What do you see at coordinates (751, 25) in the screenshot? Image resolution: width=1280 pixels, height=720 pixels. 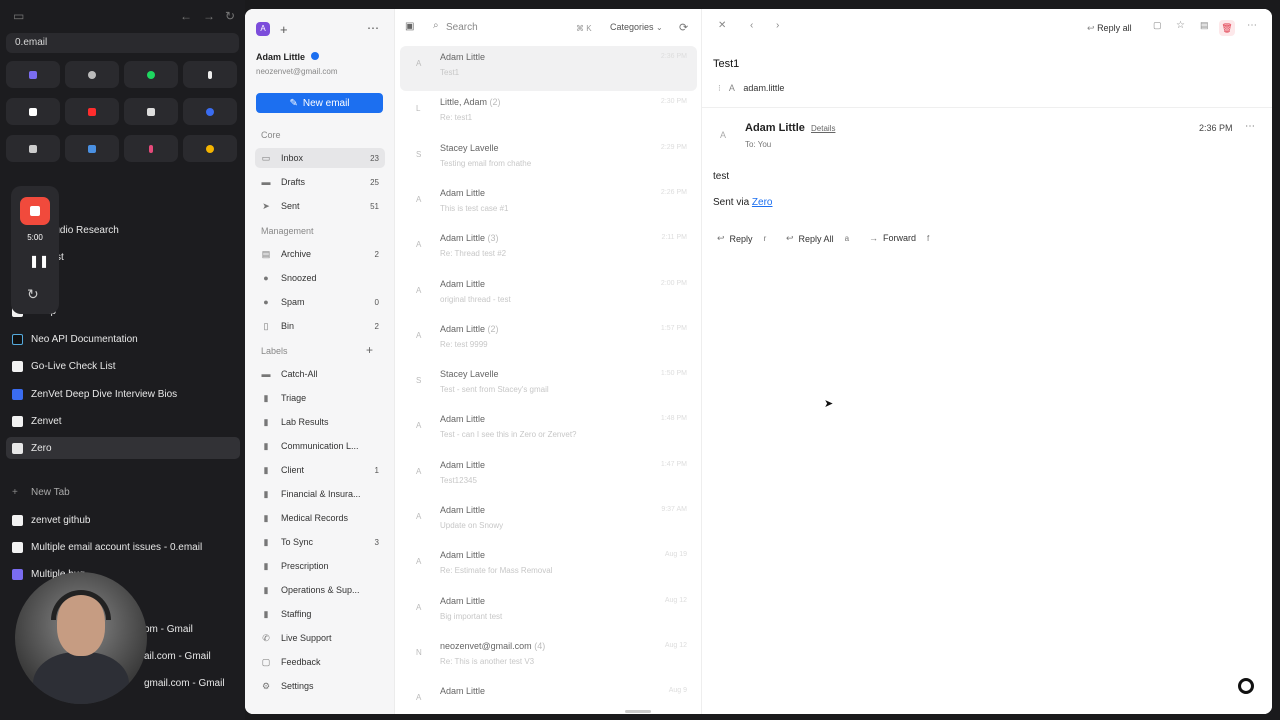 I see `previous-icon: ‹` at bounding box center [751, 25].